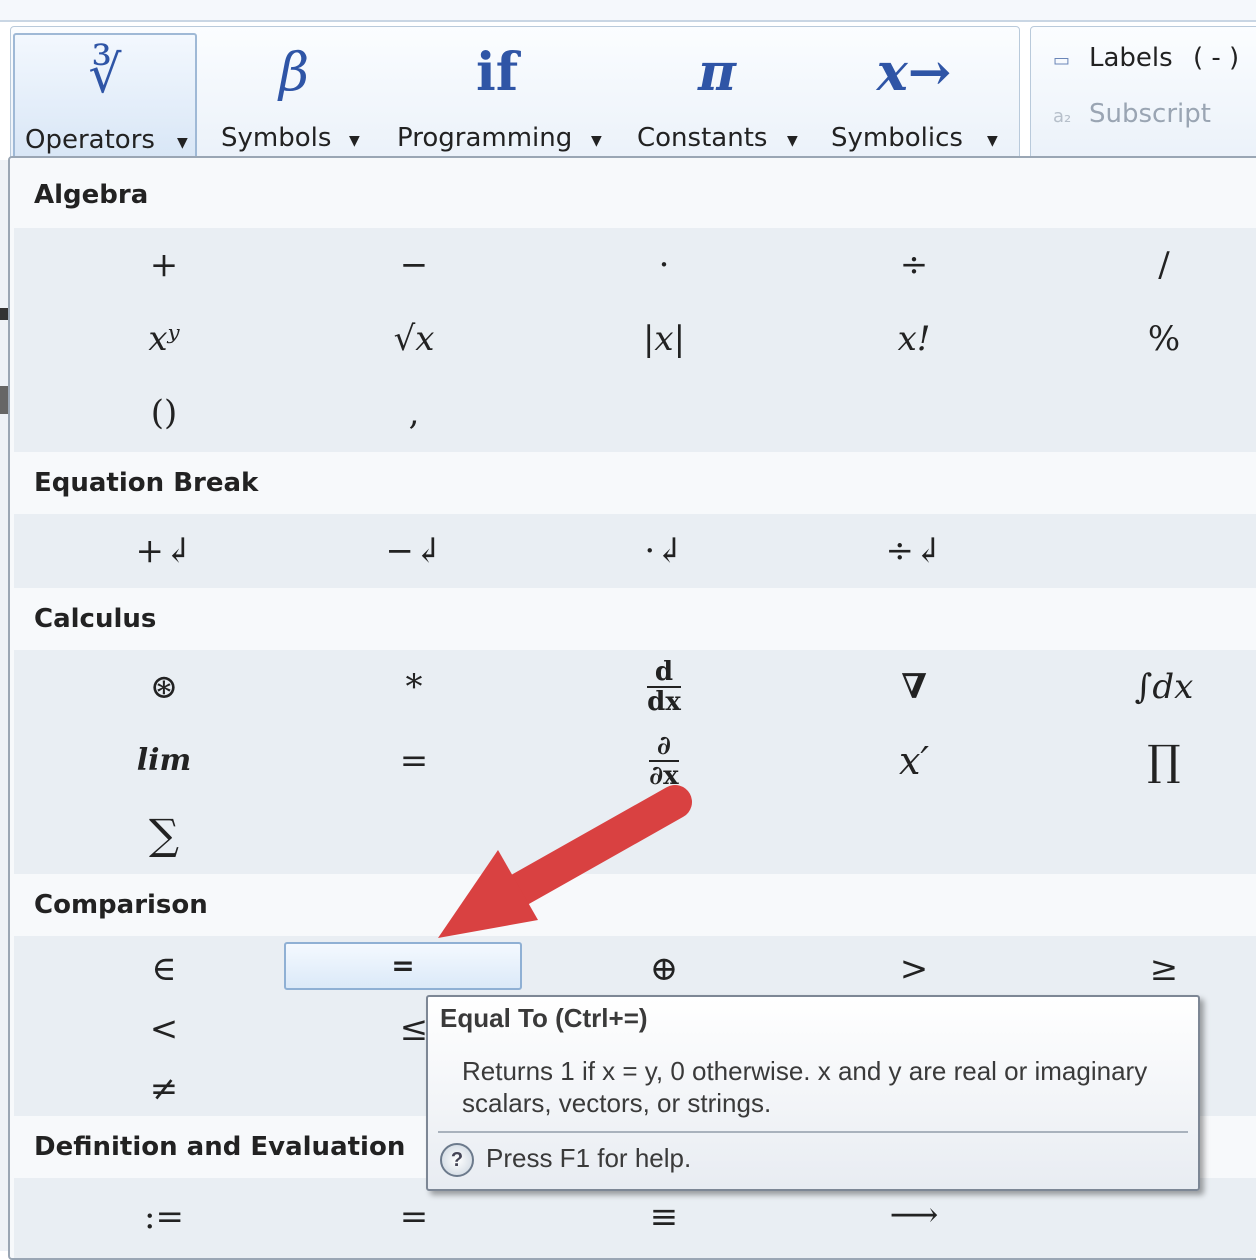 The image size is (1256, 1260). Describe the element at coordinates (1131, 58) in the screenshot. I see `labels-label: Labels` at that location.